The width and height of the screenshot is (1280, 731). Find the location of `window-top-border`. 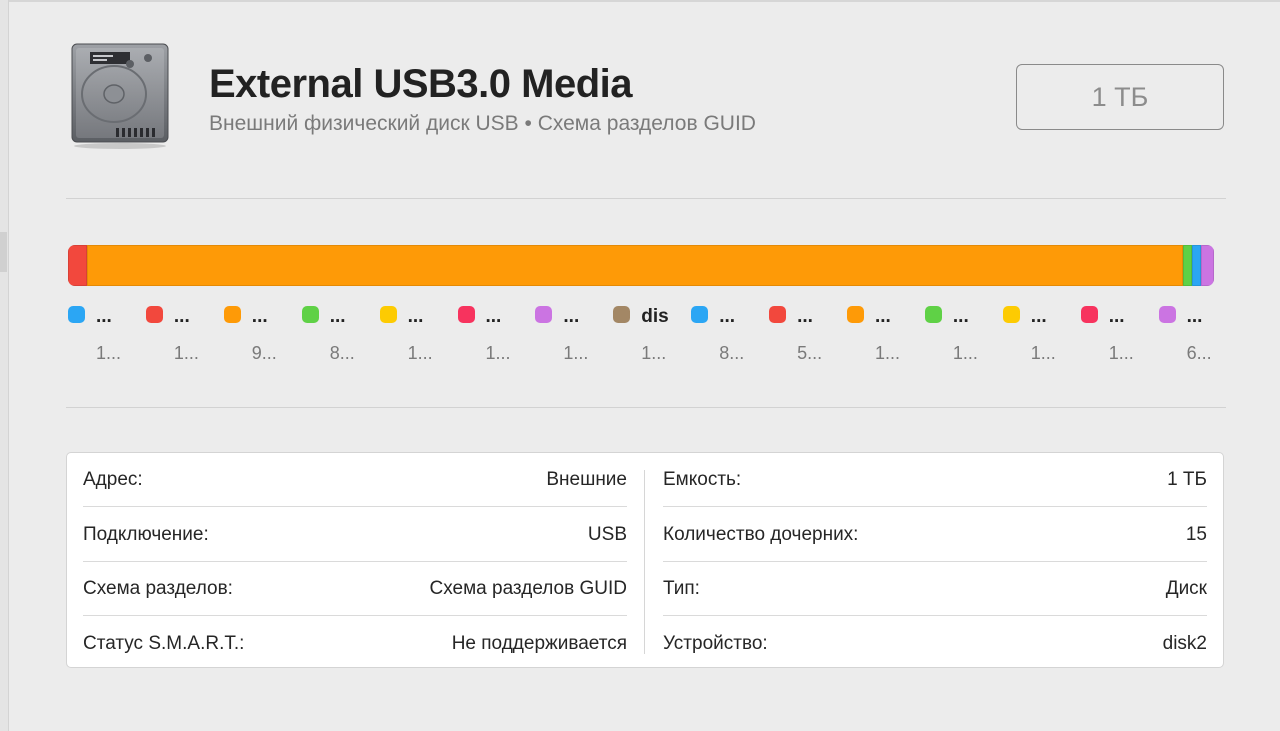

window-top-border is located at coordinates (640, 1).